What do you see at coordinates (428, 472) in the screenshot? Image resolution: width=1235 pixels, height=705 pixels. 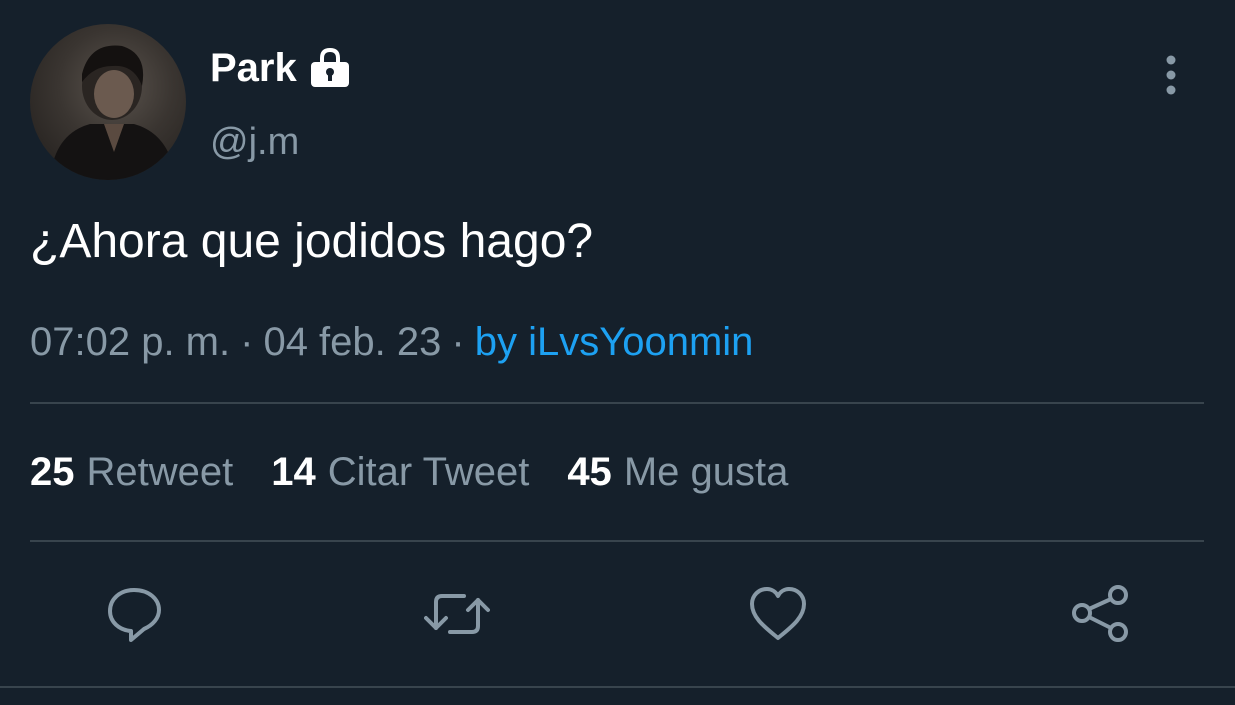 I see `quote-label: Citar Tweet` at bounding box center [428, 472].